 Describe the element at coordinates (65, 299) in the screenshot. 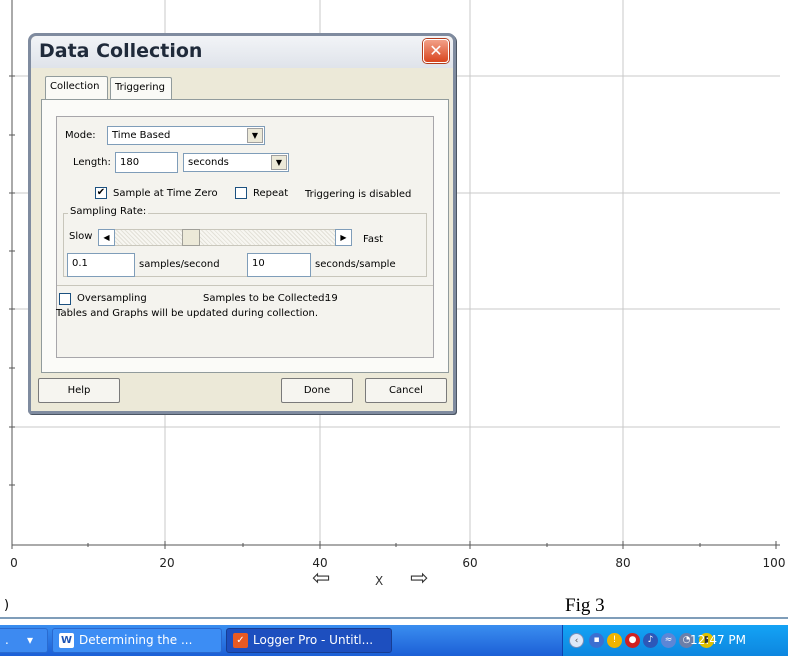

I see `oversampling-checkbox` at that location.